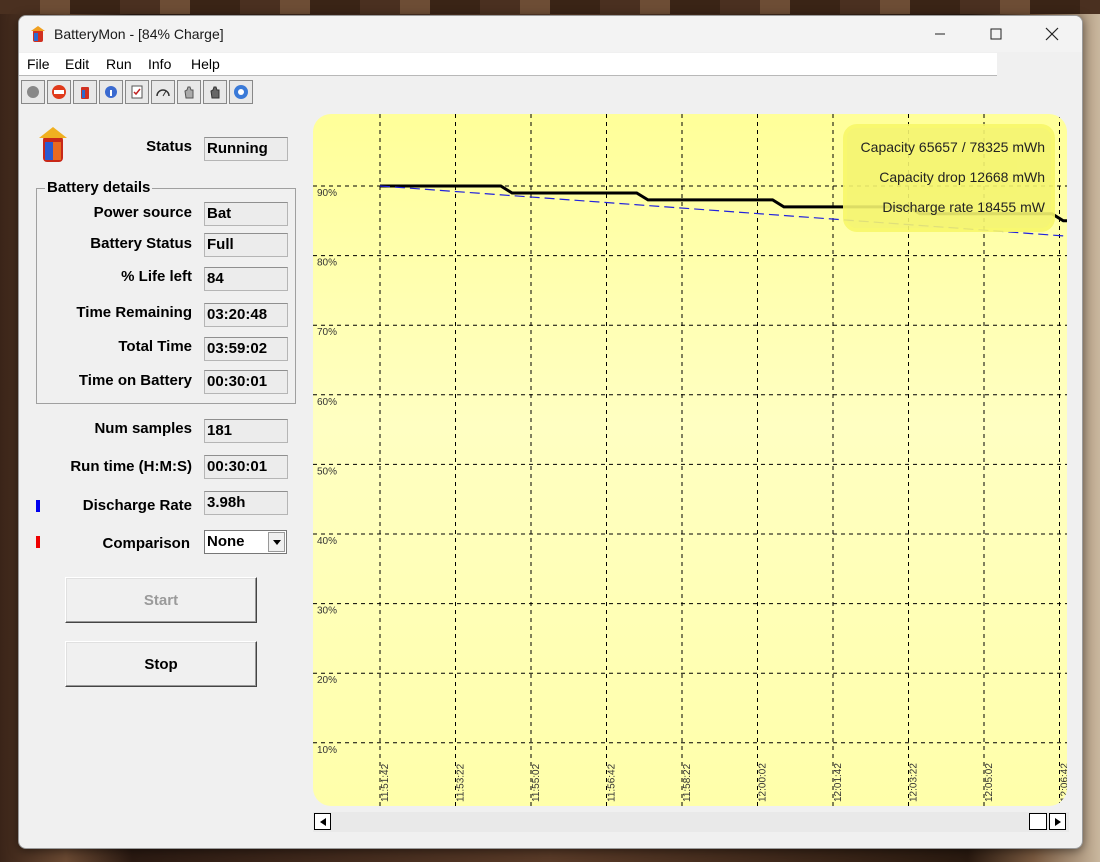 The image size is (1100, 862). I want to click on toolbar-hand-dark-button, so click(215, 92).